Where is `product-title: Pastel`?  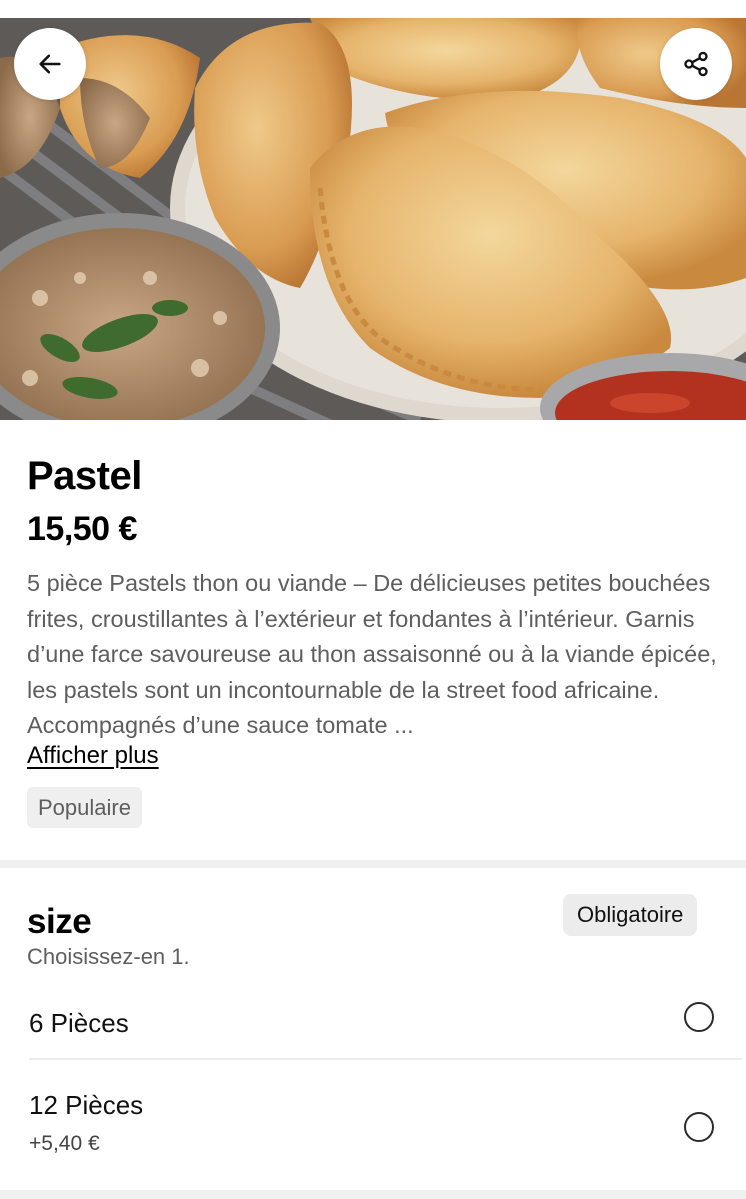
product-title: Pastel is located at coordinates (84, 476).